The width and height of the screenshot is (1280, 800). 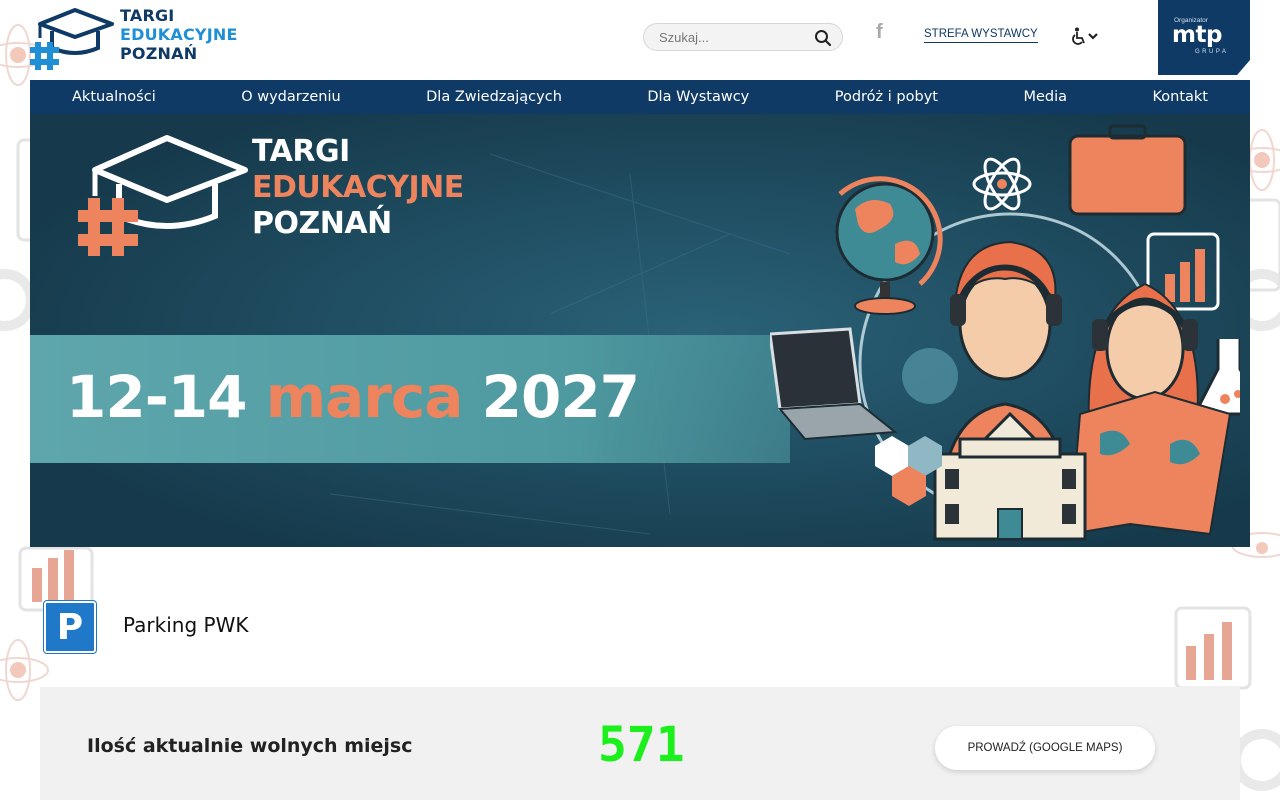 What do you see at coordinates (1010, 476) in the screenshot?
I see `school-building-icon` at bounding box center [1010, 476].